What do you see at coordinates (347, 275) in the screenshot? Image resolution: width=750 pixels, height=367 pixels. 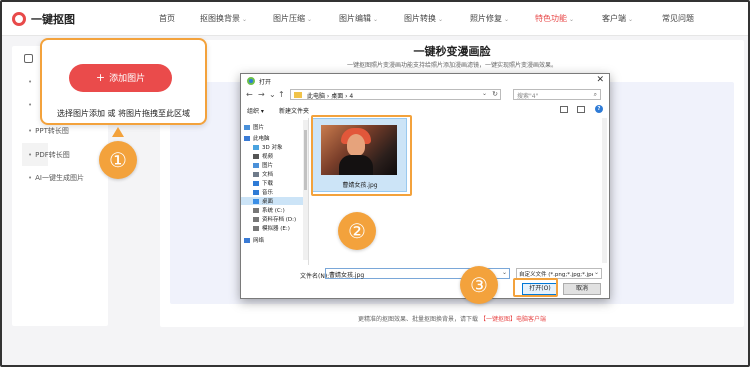 I see `filename-value: 曹婧女孩.jpg` at bounding box center [347, 275].